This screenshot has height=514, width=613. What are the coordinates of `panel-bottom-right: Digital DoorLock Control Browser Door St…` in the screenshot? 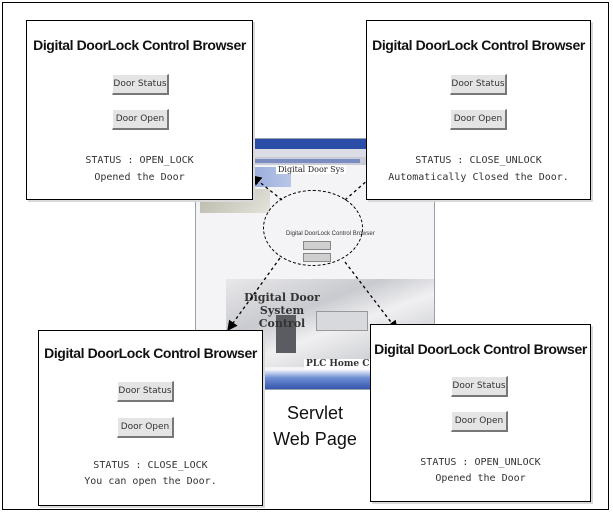 It's located at (480, 413).